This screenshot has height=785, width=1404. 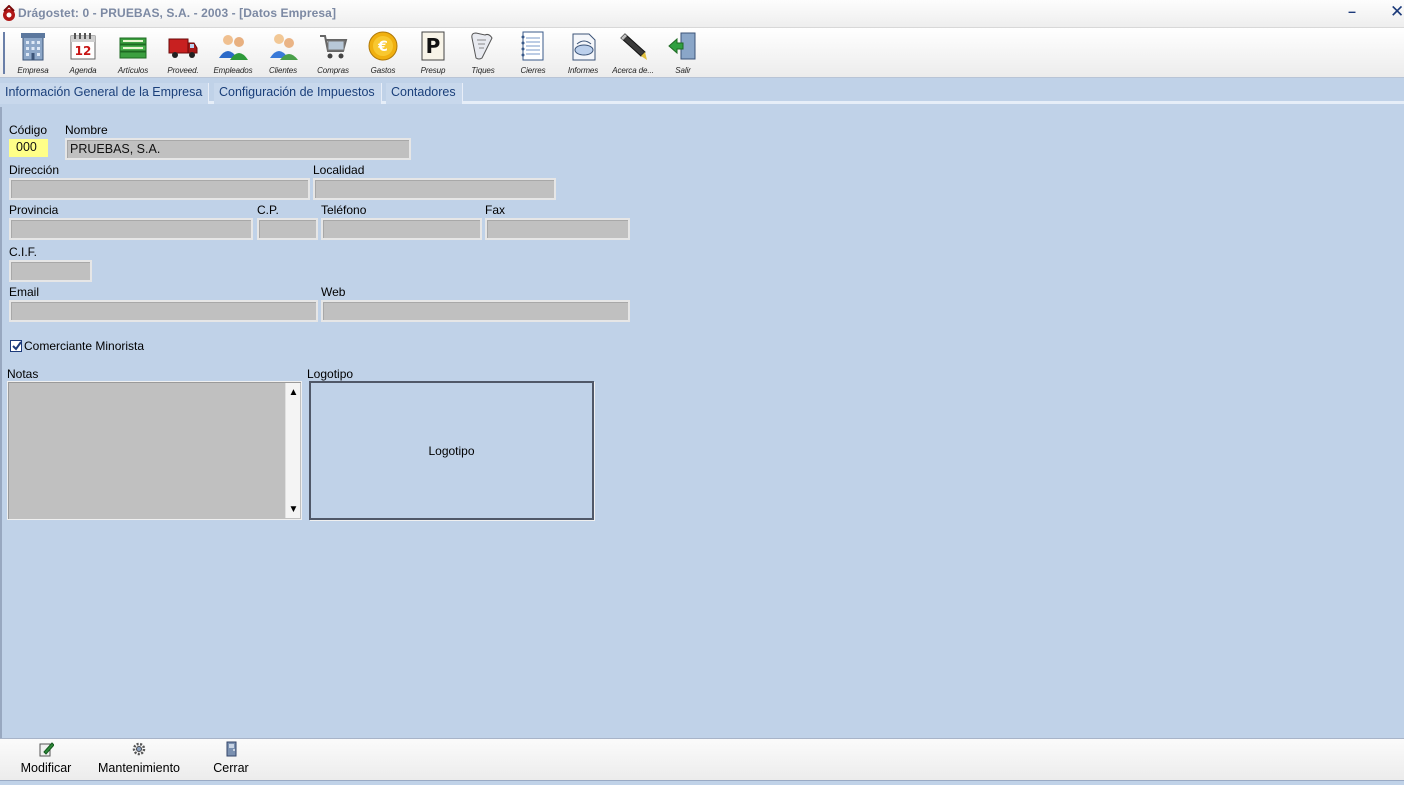 I want to click on svg-text: P, so click(x=433, y=46).